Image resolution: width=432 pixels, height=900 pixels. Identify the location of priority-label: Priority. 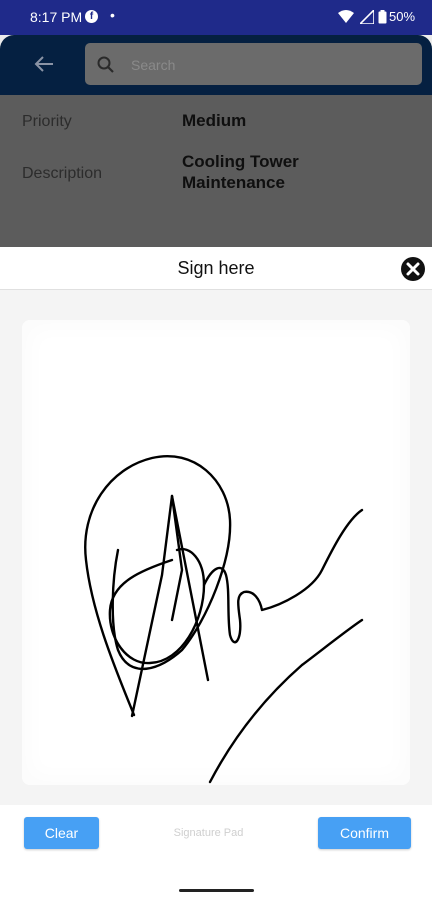
(47, 121).